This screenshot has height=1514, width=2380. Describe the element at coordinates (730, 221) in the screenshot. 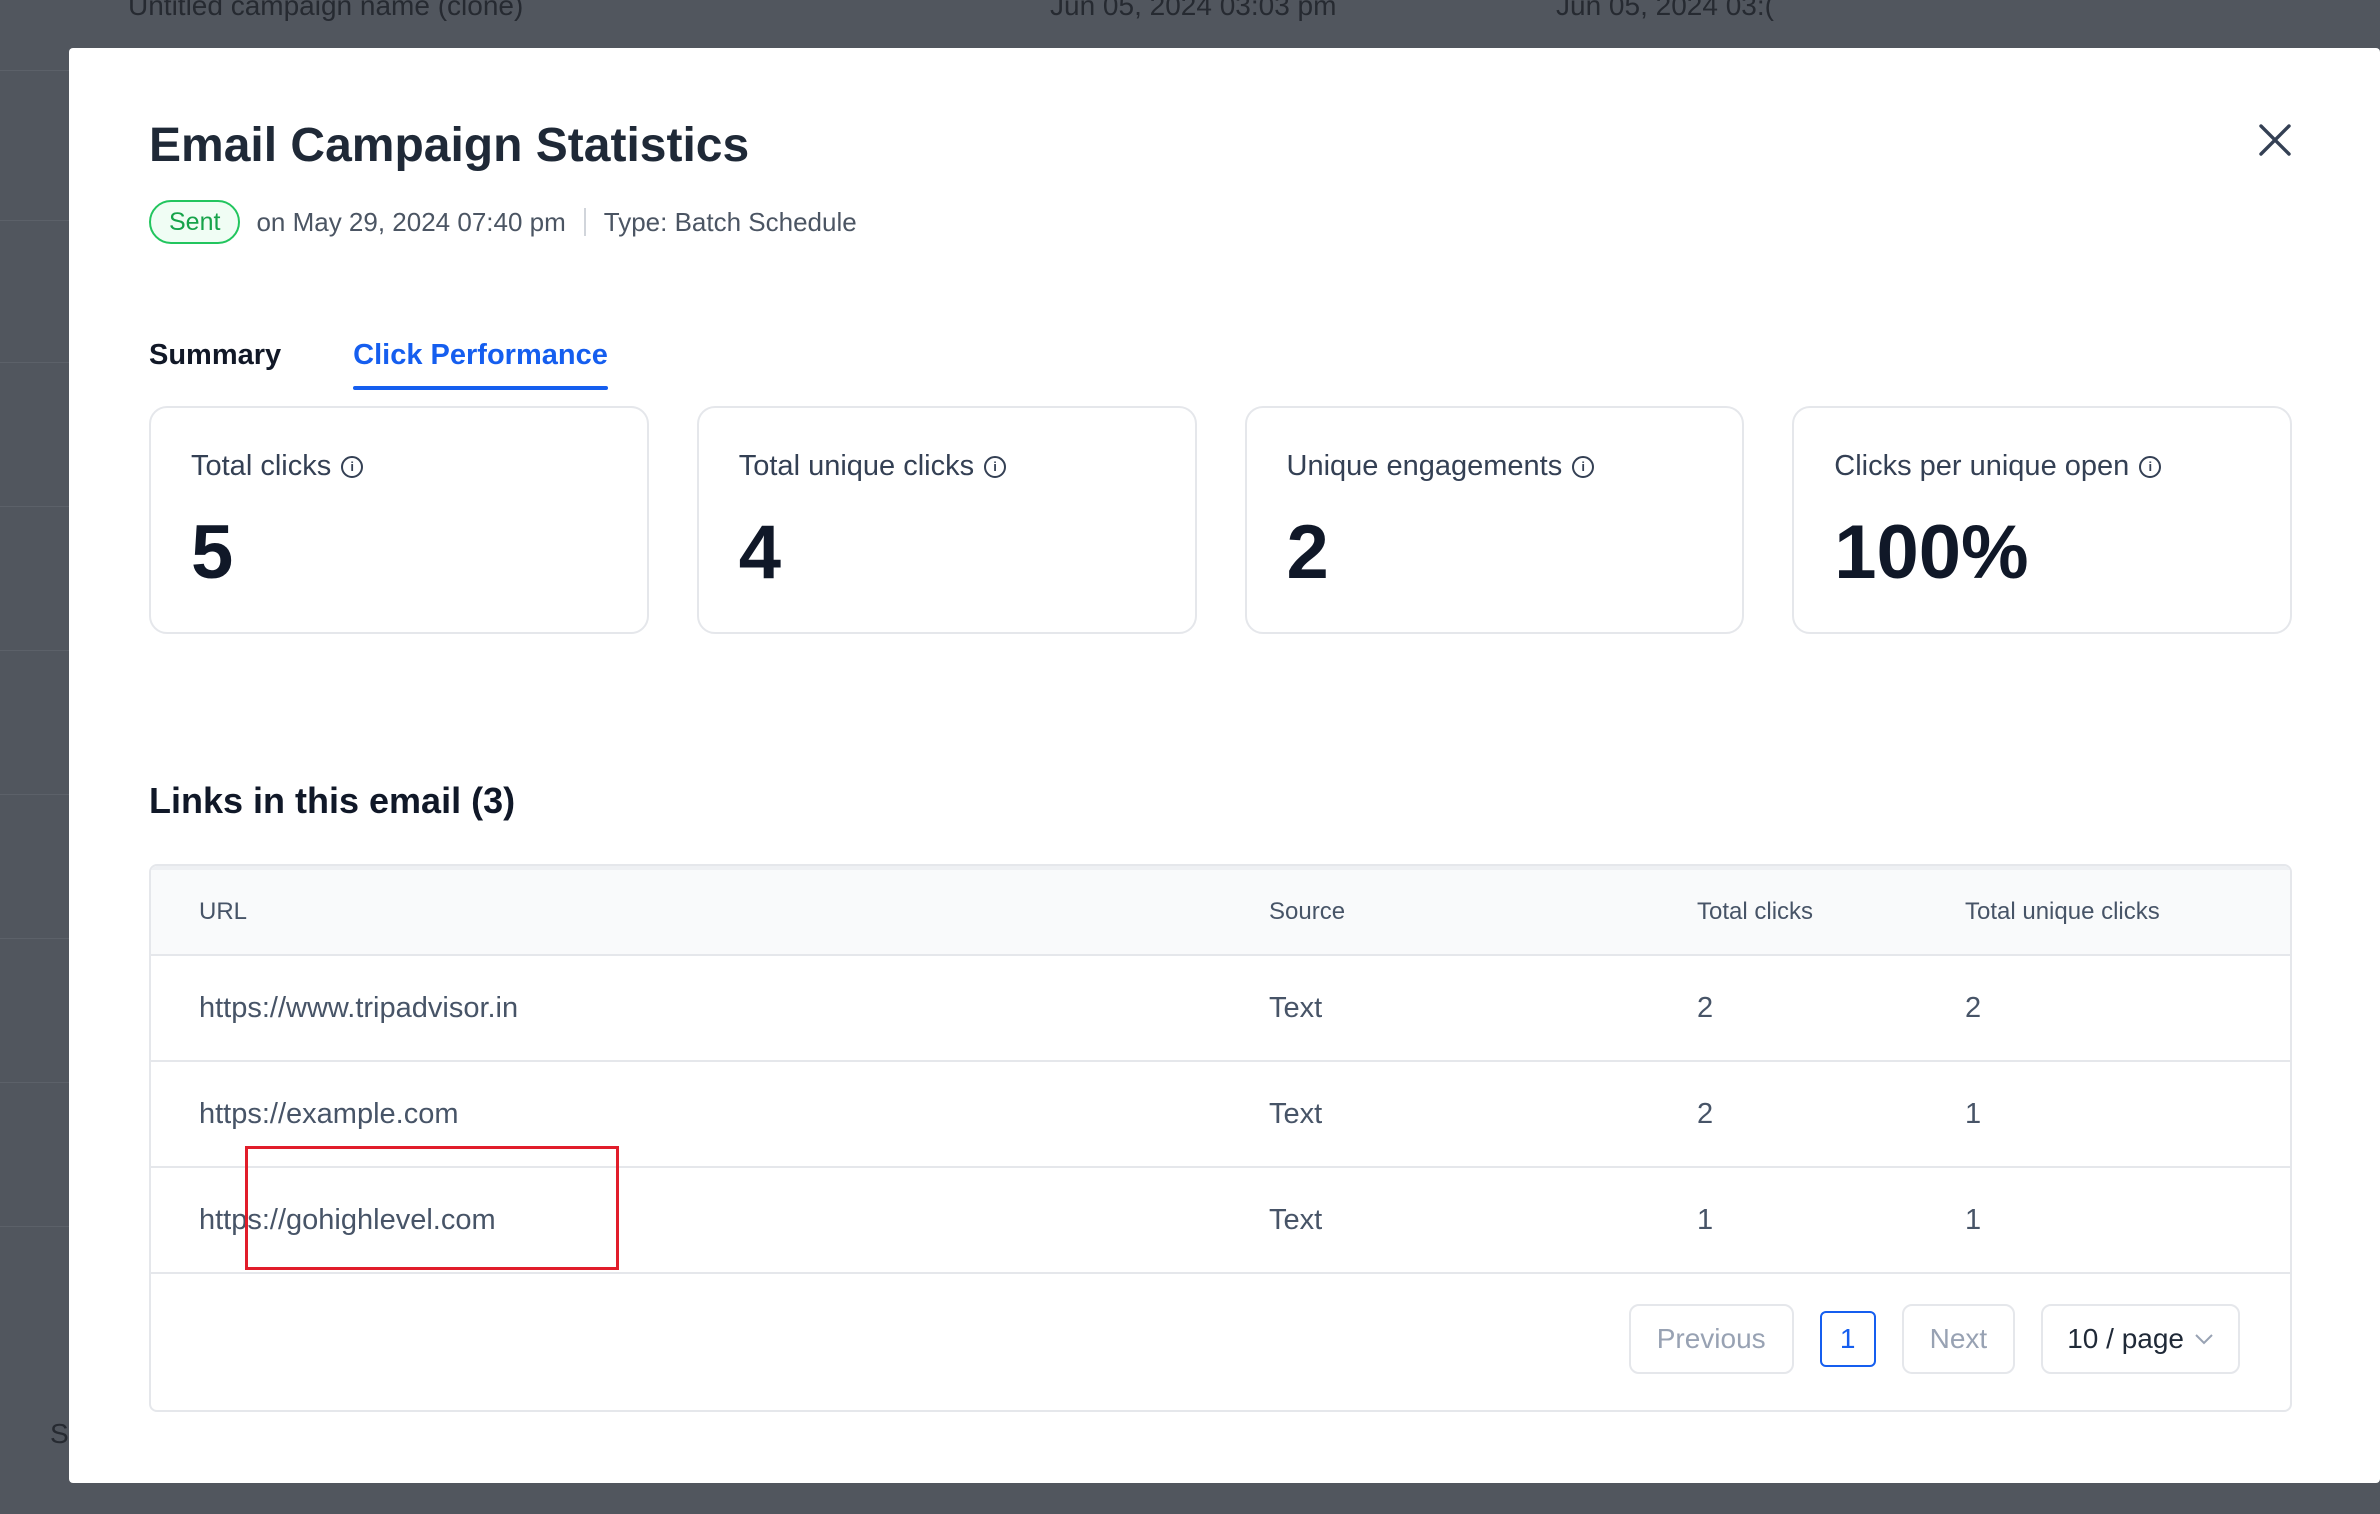

I see `campaign-type: Type: Batch Schedule` at that location.